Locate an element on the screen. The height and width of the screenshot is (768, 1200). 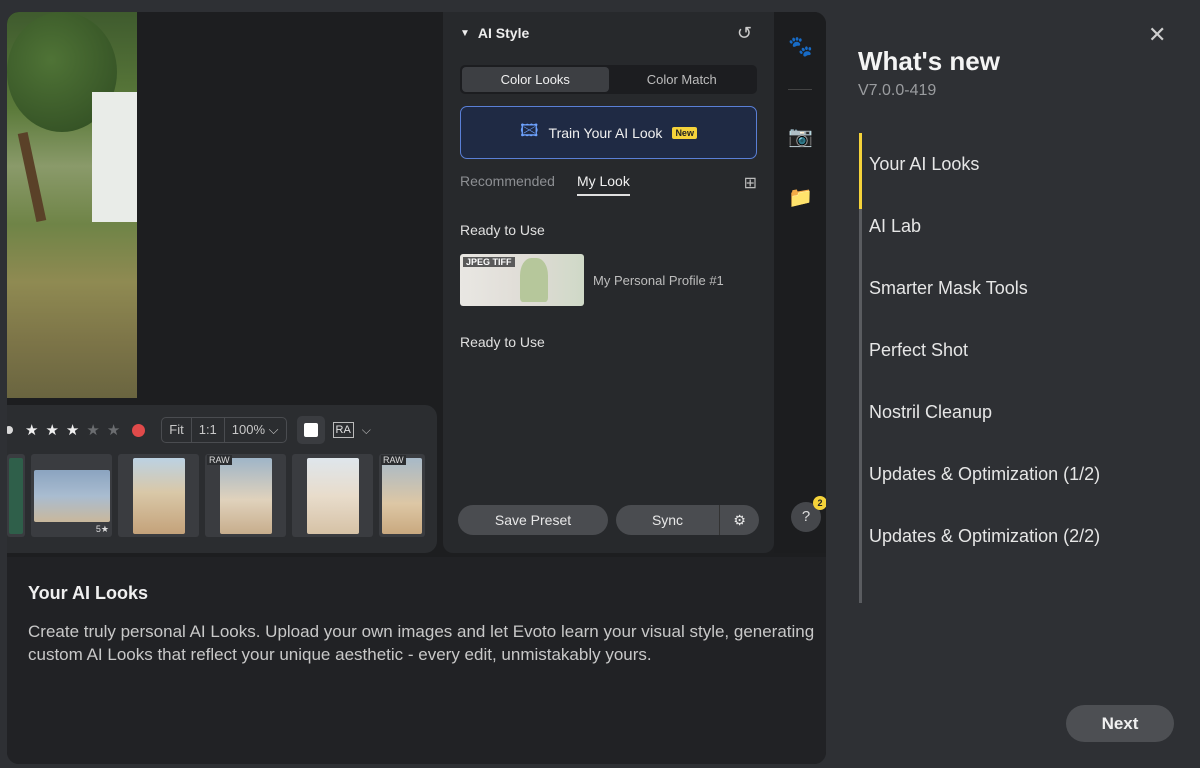
reset-icon: ↺ is located at coordinates (744, 33).